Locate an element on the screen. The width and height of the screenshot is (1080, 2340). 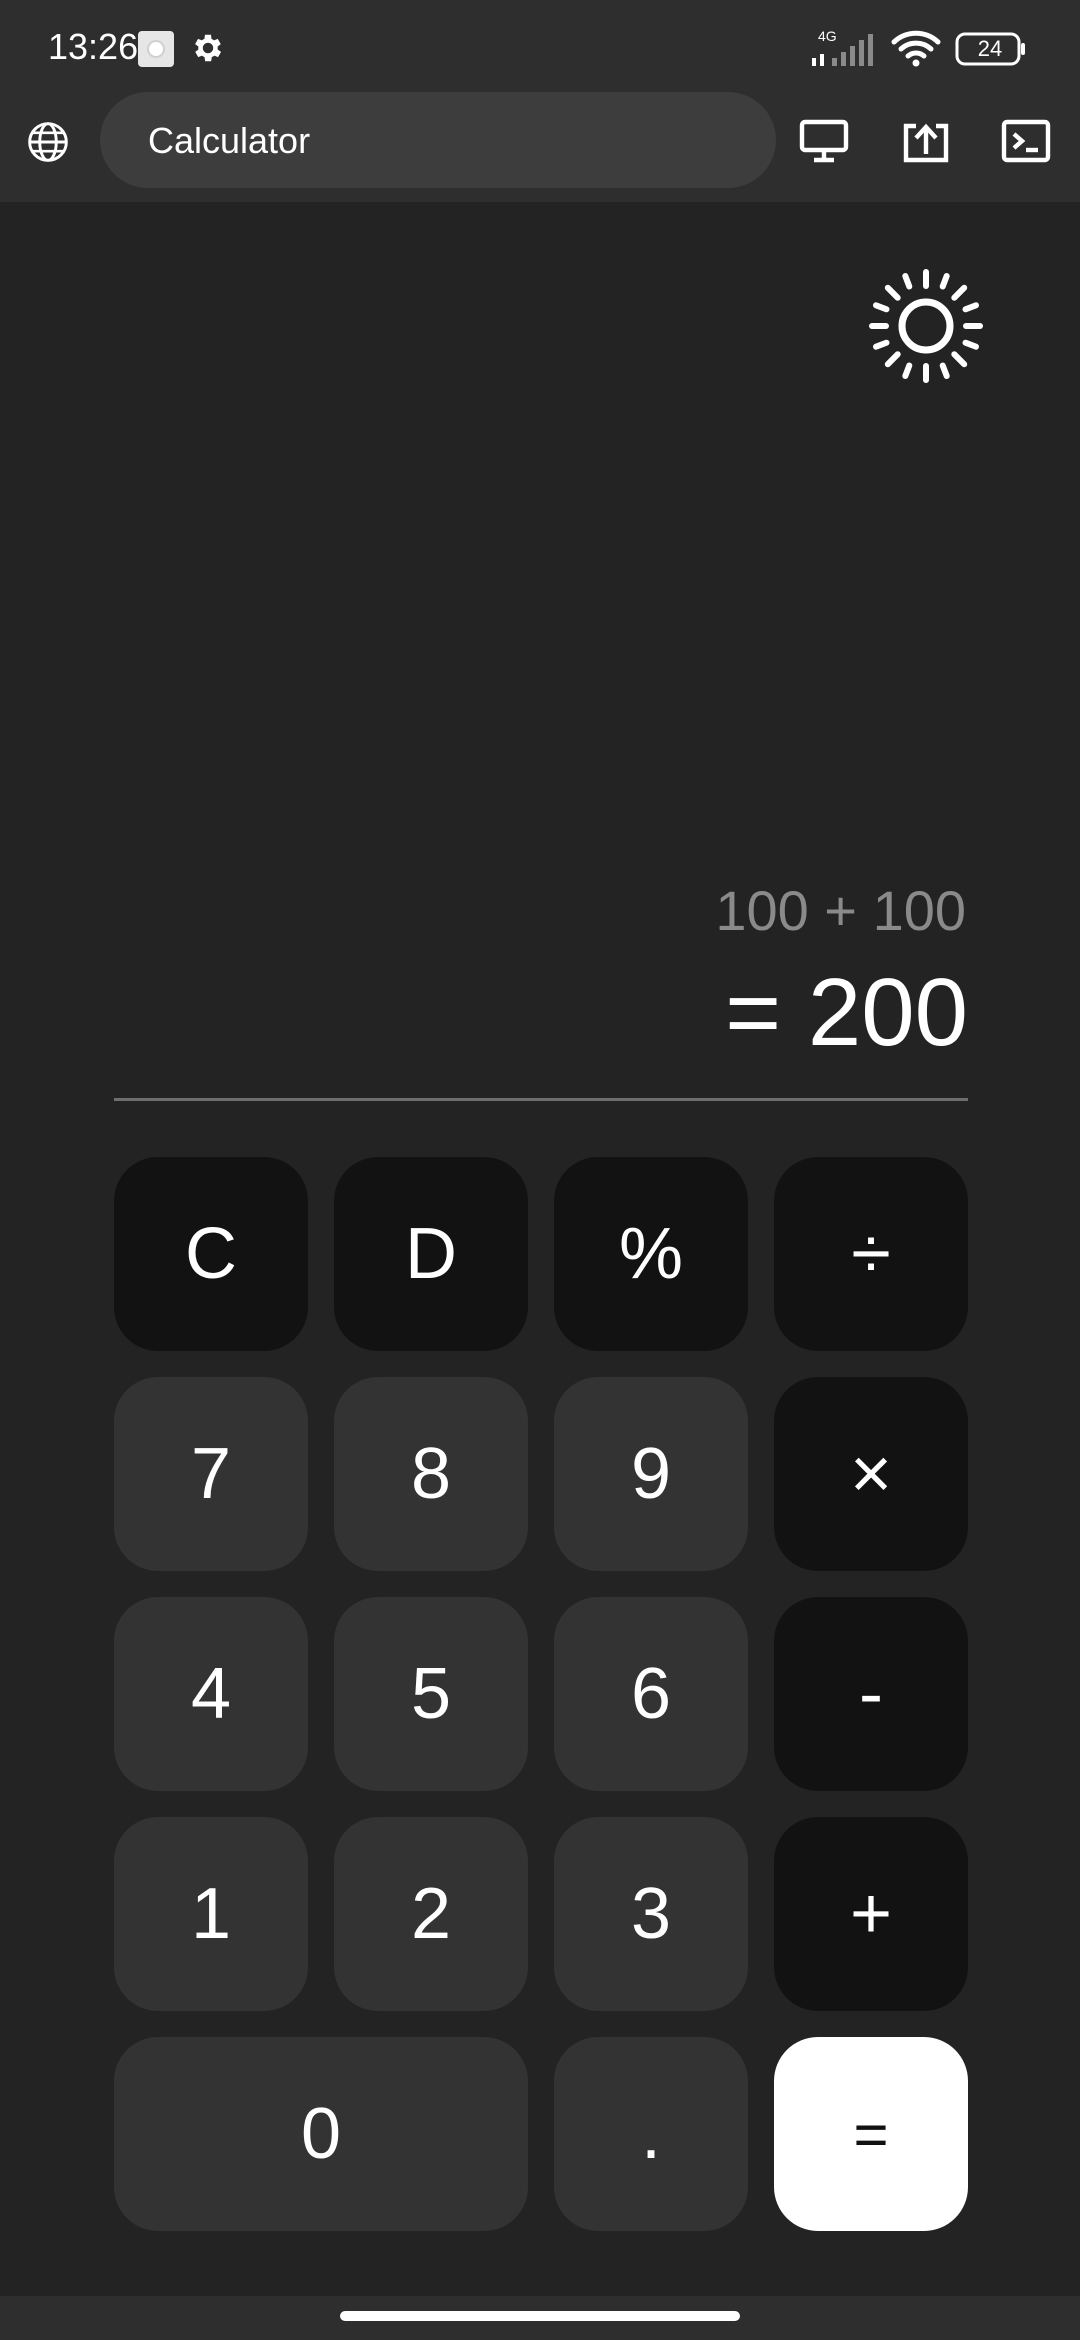
notification-icon is located at coordinates (156, 49).